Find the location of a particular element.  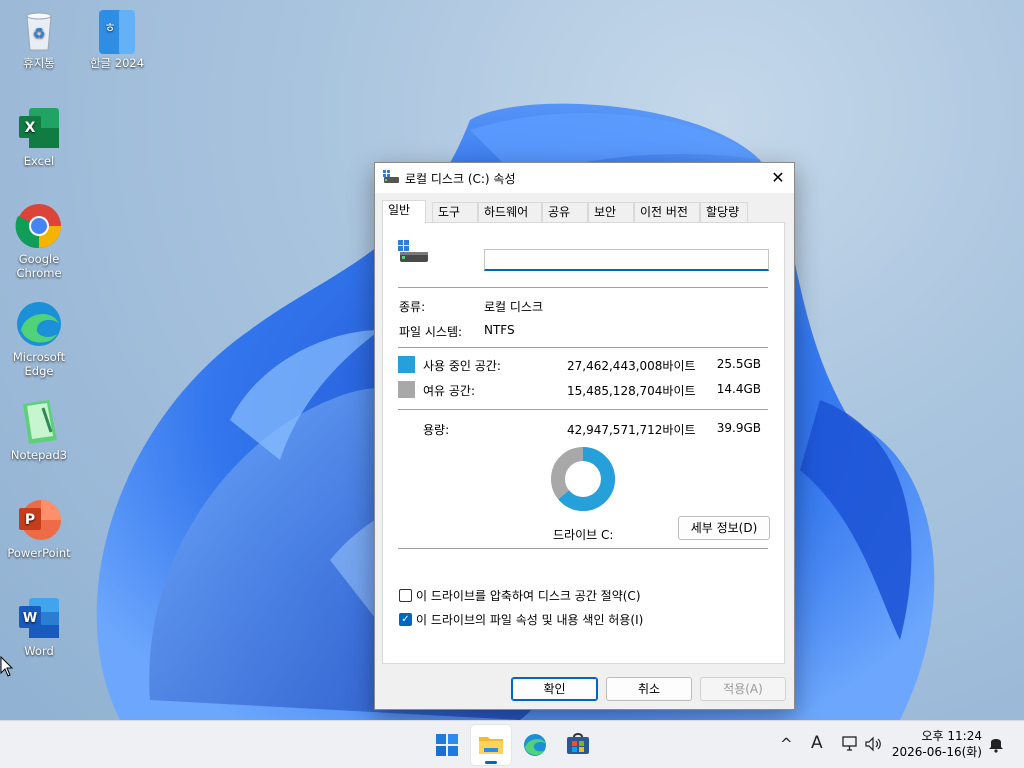

drive-name-input is located at coordinates (626, 260).